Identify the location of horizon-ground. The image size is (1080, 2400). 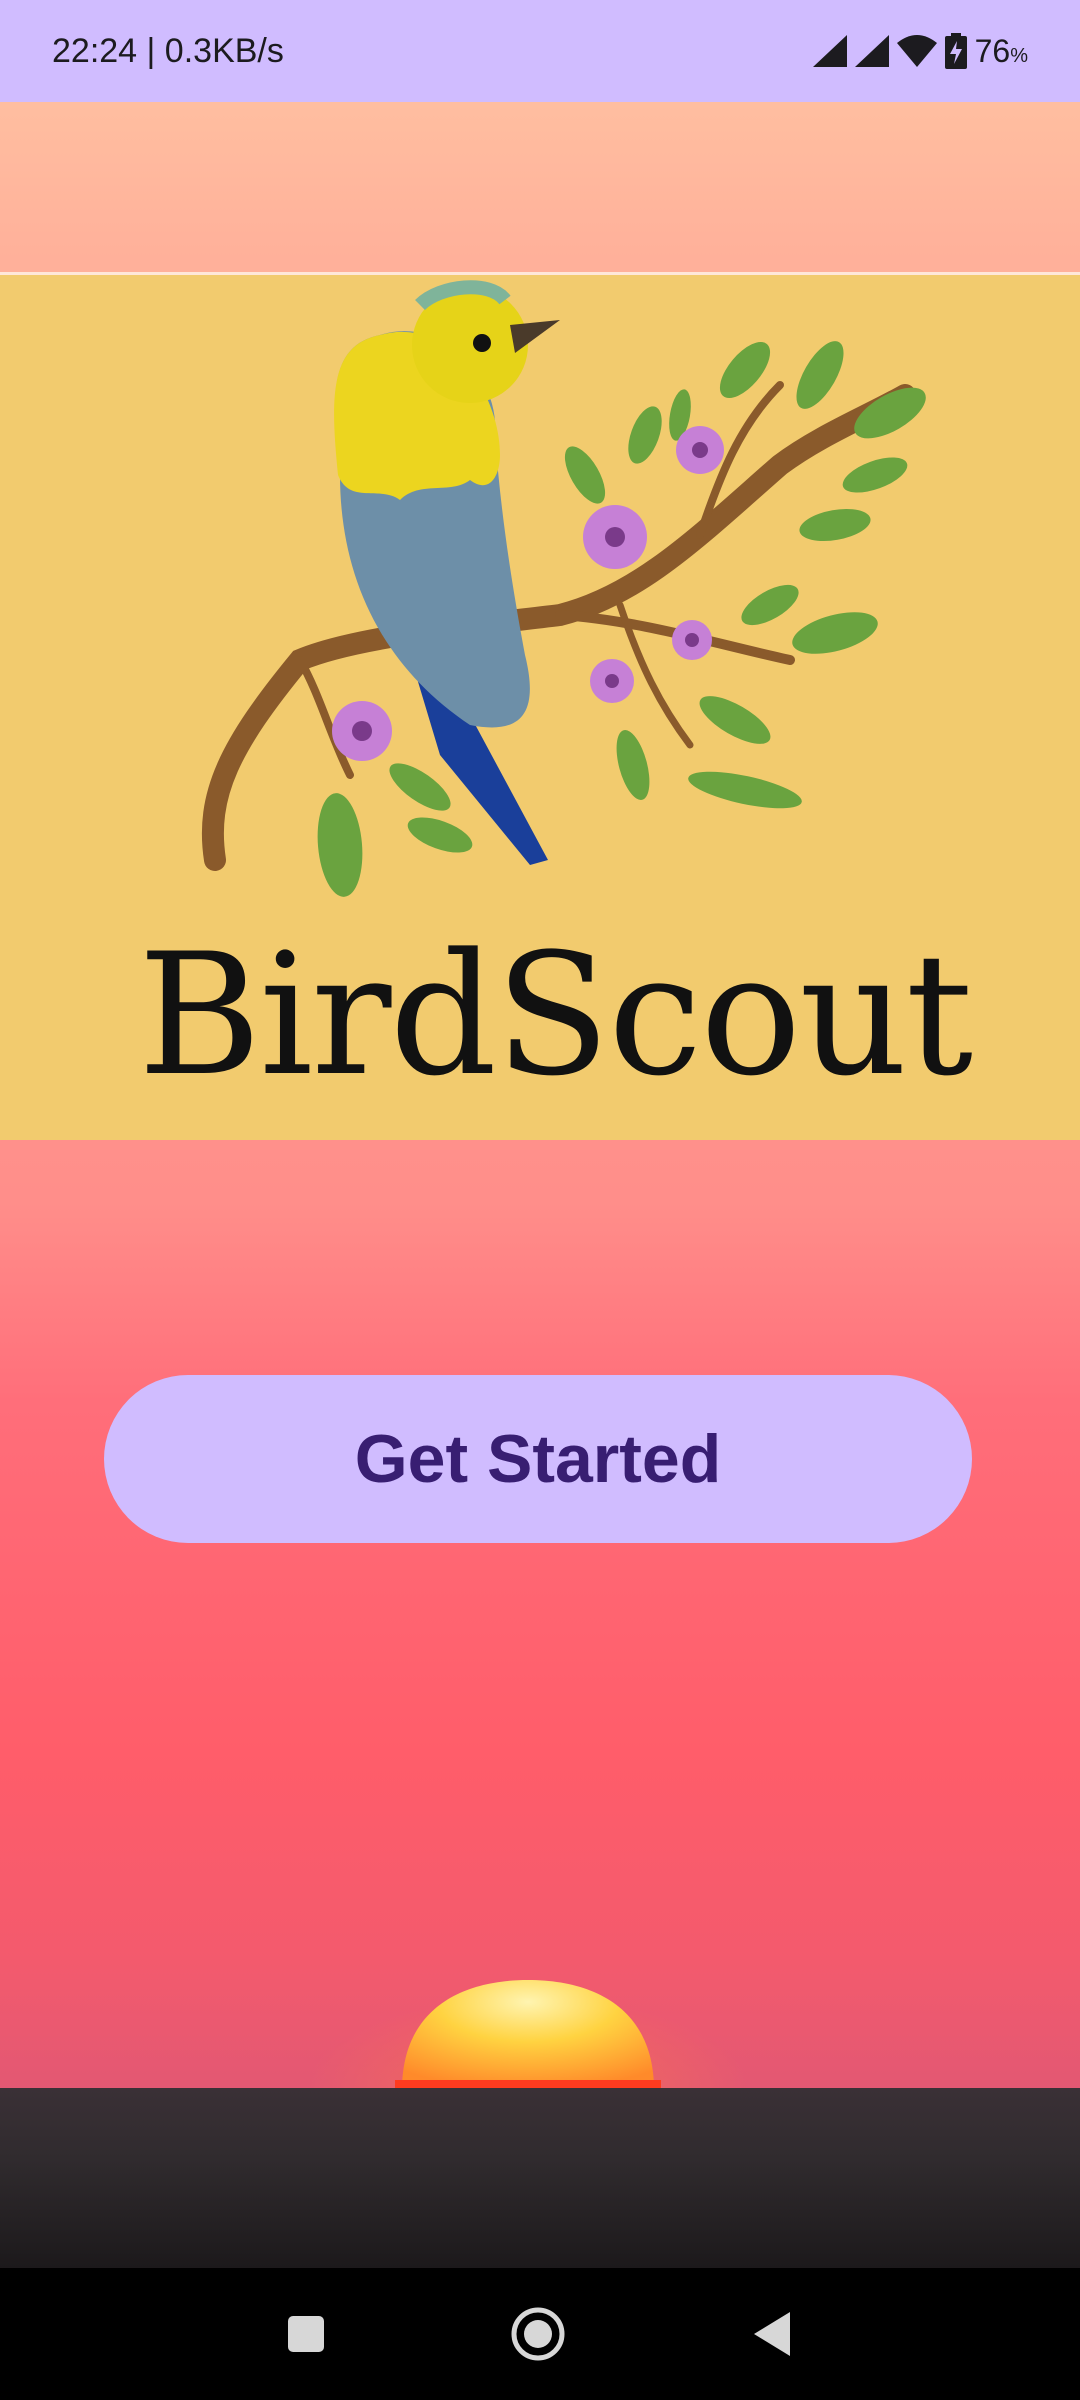
(540, 2178).